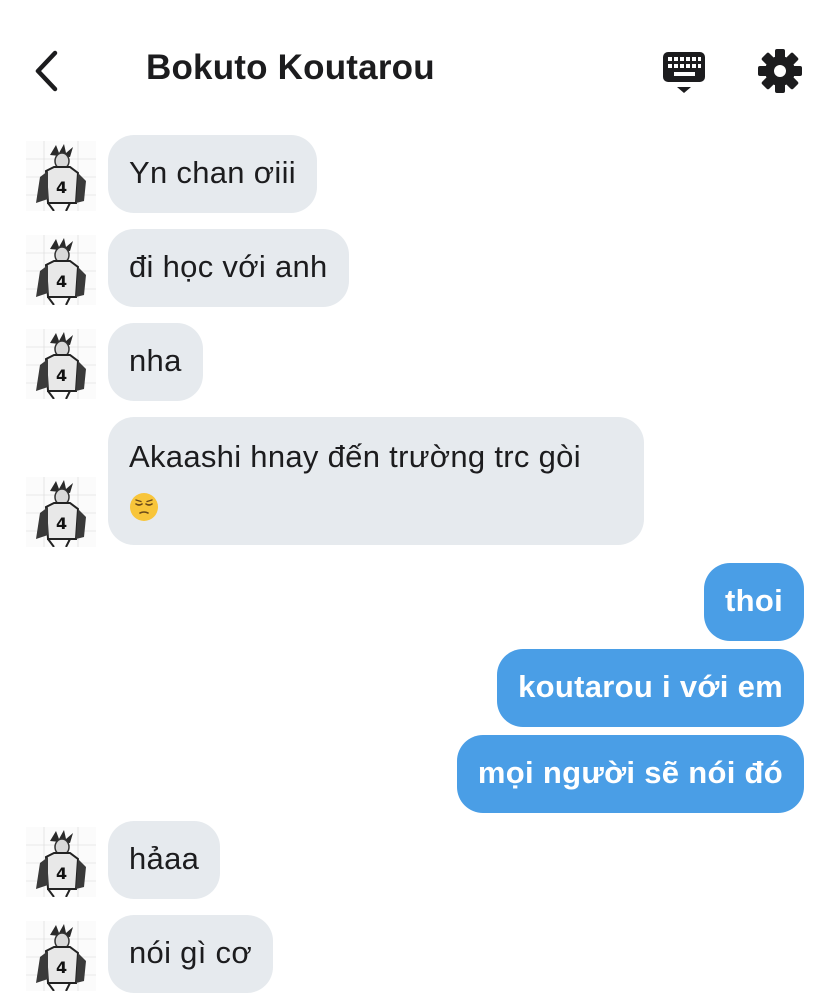  I want to click on message-bubble-outgoing: koutarou i với em, so click(650, 688).